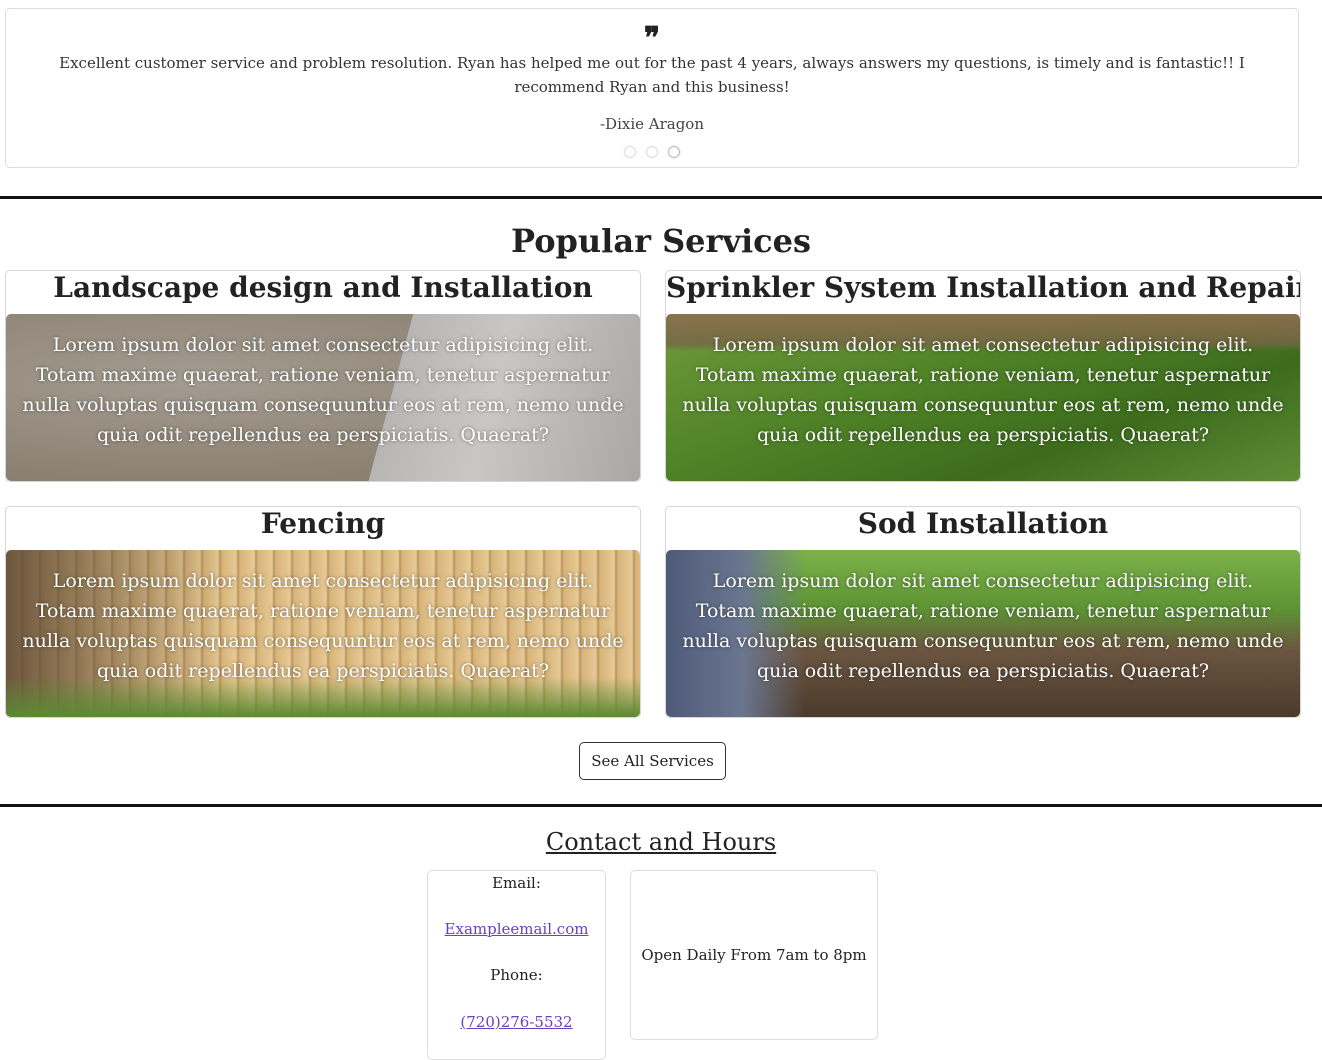  What do you see at coordinates (323, 287) in the screenshot?
I see `service-card-title: Landscape design and Installation` at bounding box center [323, 287].